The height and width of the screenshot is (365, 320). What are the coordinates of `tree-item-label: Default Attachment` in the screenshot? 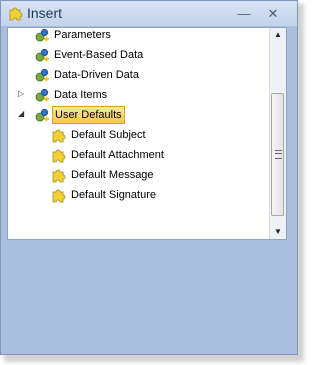 It's located at (117, 155).